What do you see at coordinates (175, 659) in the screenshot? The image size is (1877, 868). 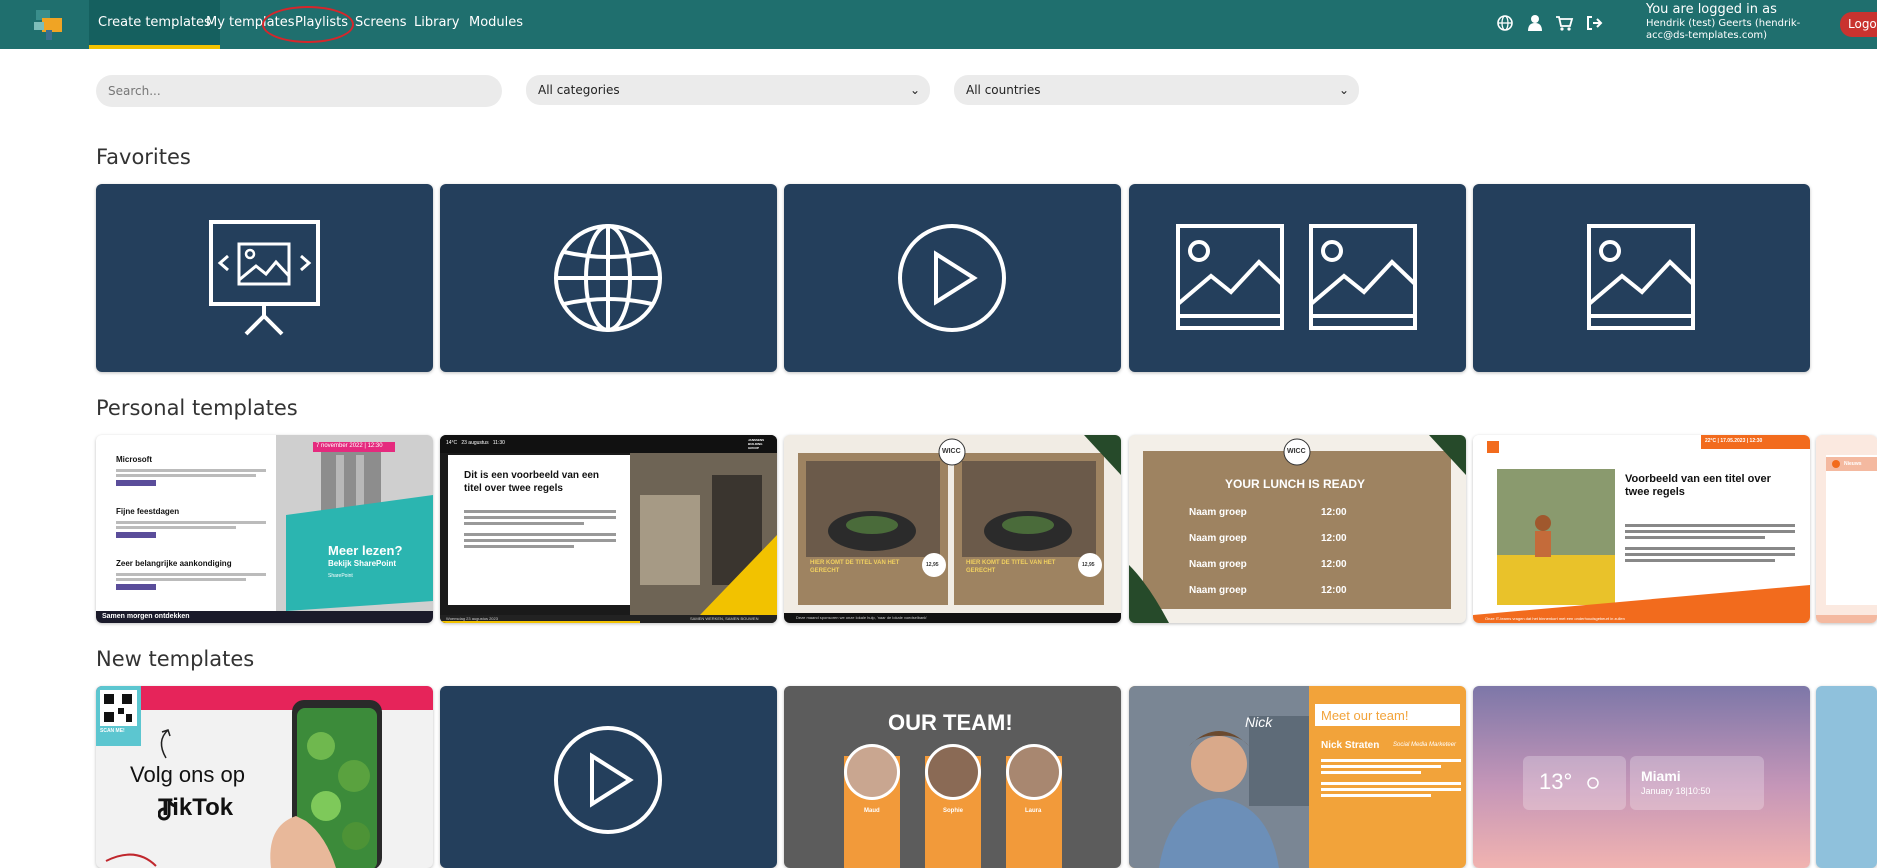 I see `new-templates-heading: New templates` at bounding box center [175, 659].